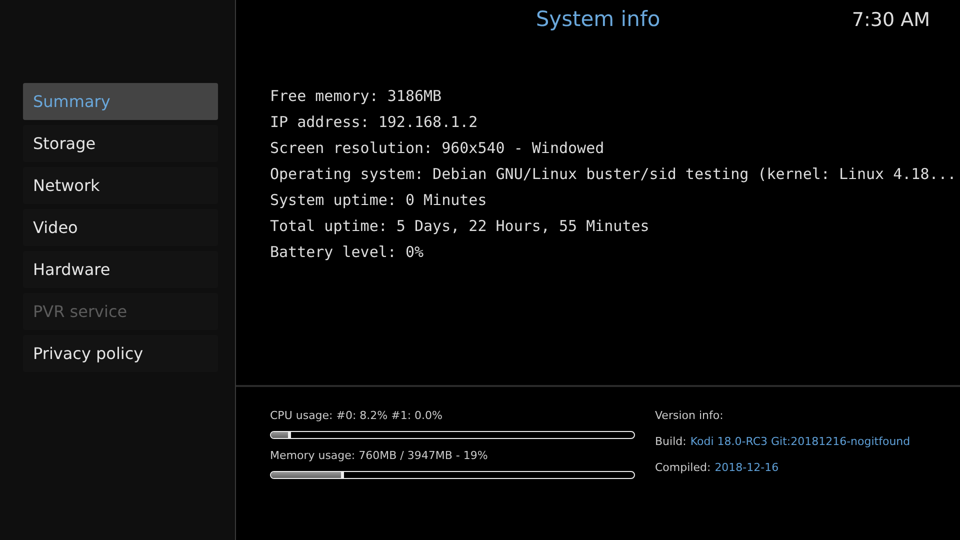  I want to click on sidebar-item: Privacy policy, so click(120, 353).